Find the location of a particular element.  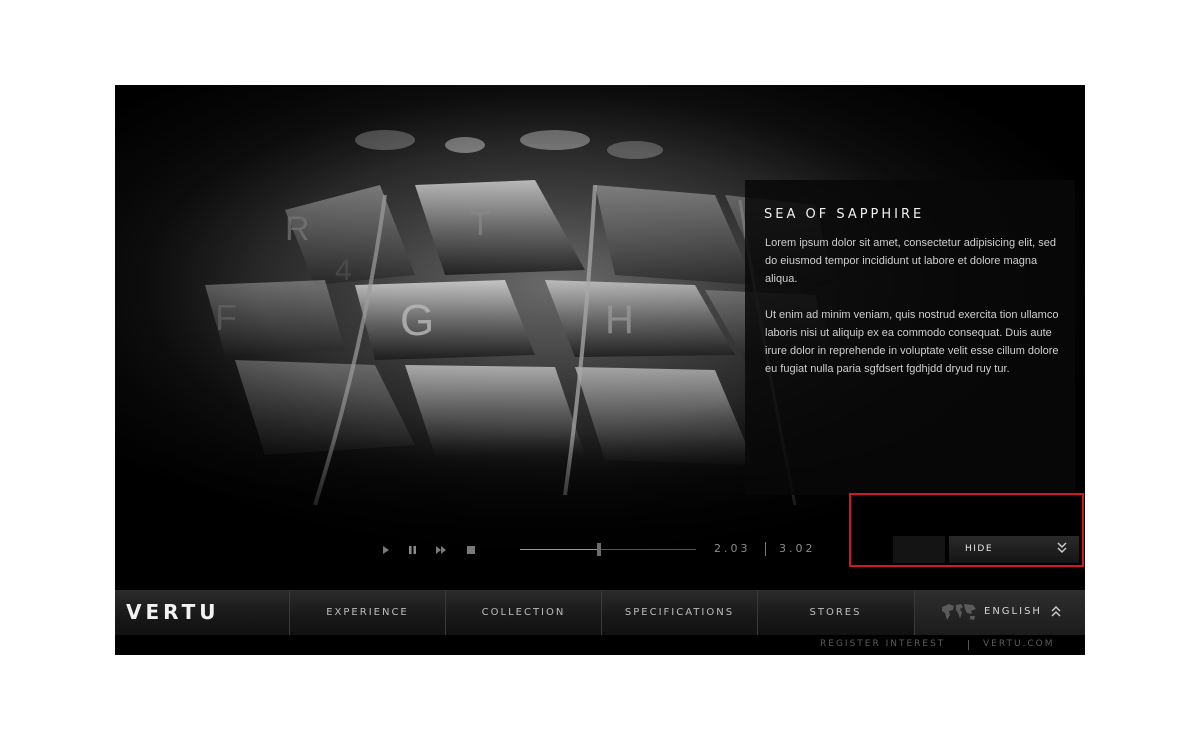

nav-item-specifications: SPECIFICATIONS is located at coordinates (679, 612).